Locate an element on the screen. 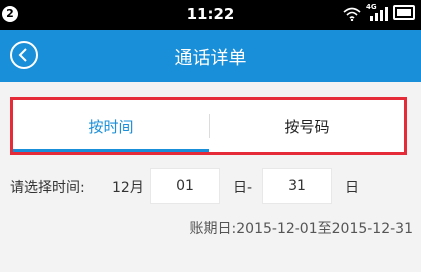 This screenshot has width=421, height=272. end-day-input is located at coordinates (297, 186).